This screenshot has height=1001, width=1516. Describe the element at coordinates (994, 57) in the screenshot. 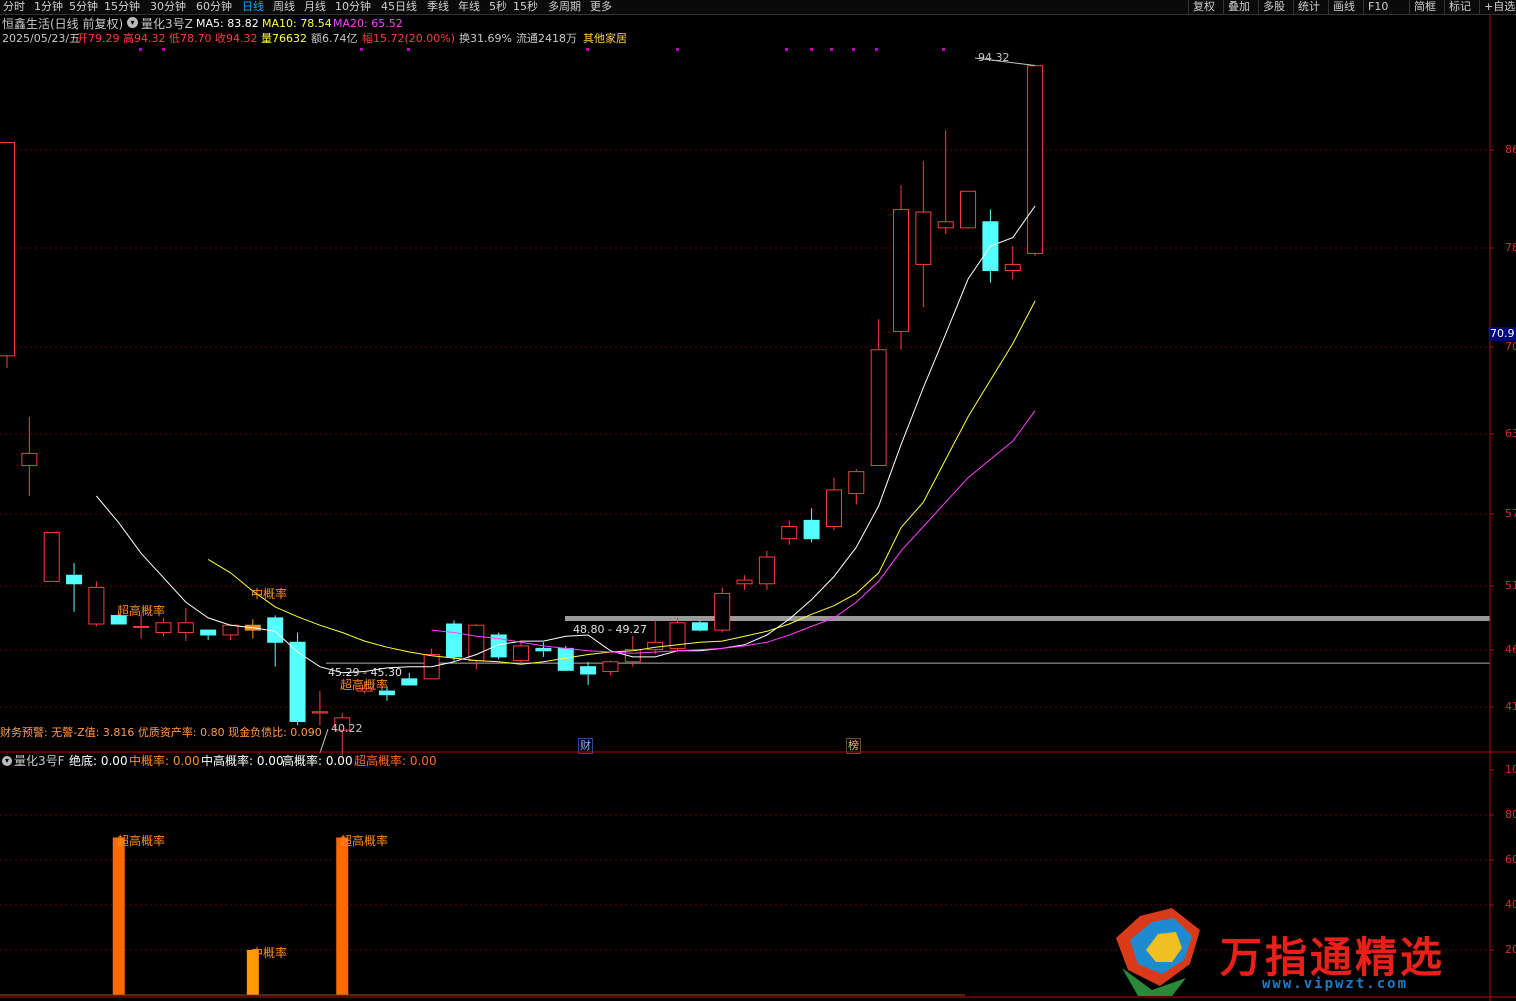

I see `high-price-marker: 94.32` at that location.